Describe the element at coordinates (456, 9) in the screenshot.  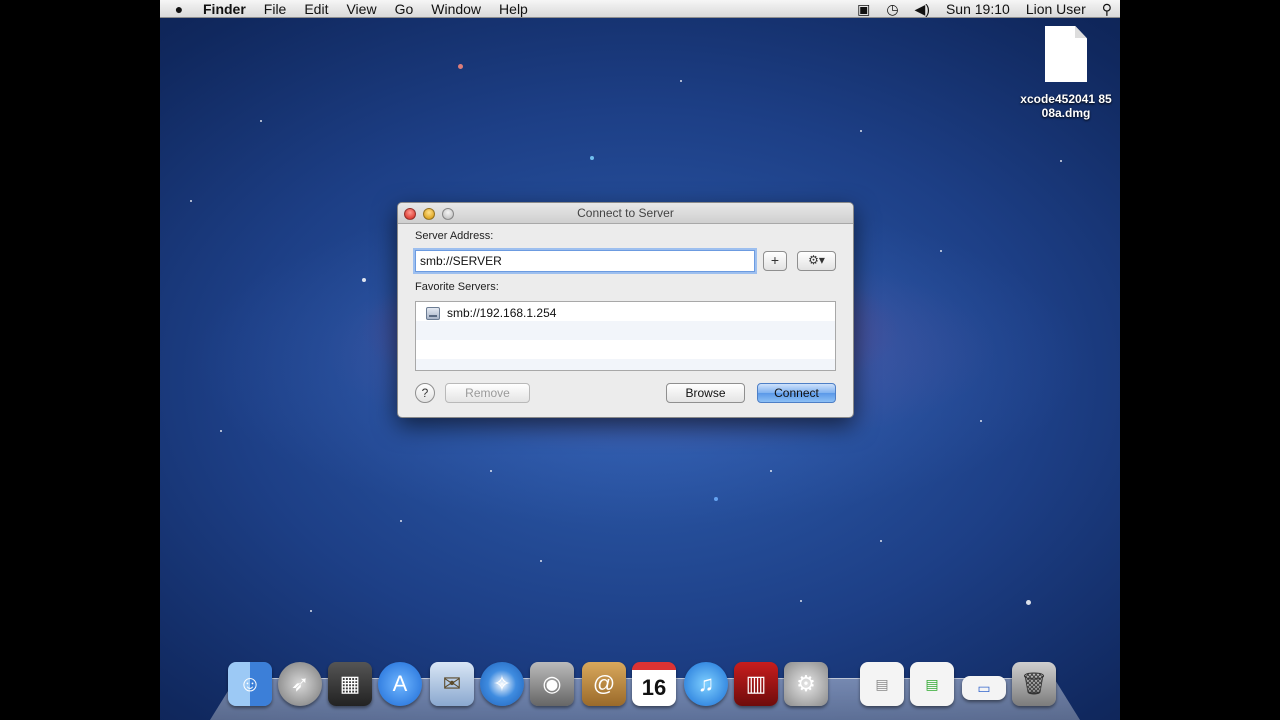
I see `menu-window: Window` at that location.